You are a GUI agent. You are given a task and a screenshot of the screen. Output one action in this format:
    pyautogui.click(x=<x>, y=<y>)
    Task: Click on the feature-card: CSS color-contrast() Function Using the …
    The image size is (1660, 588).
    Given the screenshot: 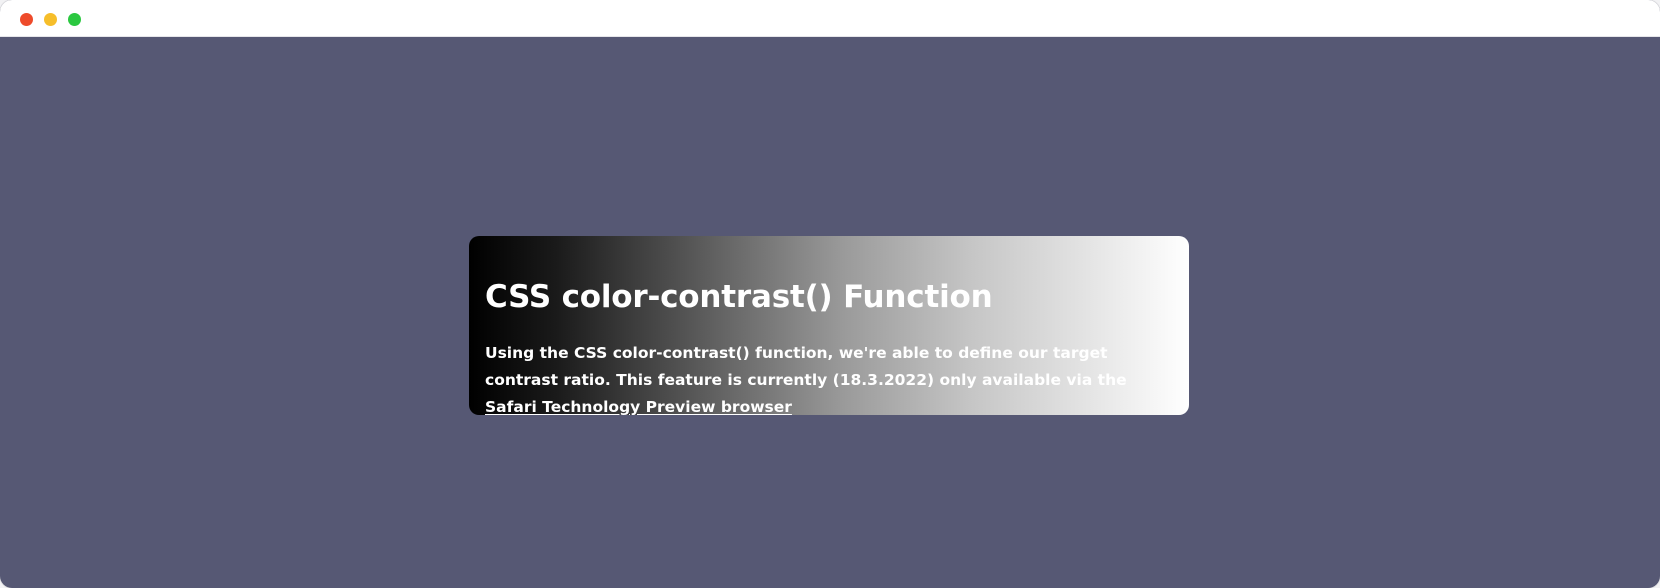 What is the action you would take?
    pyautogui.click(x=829, y=325)
    